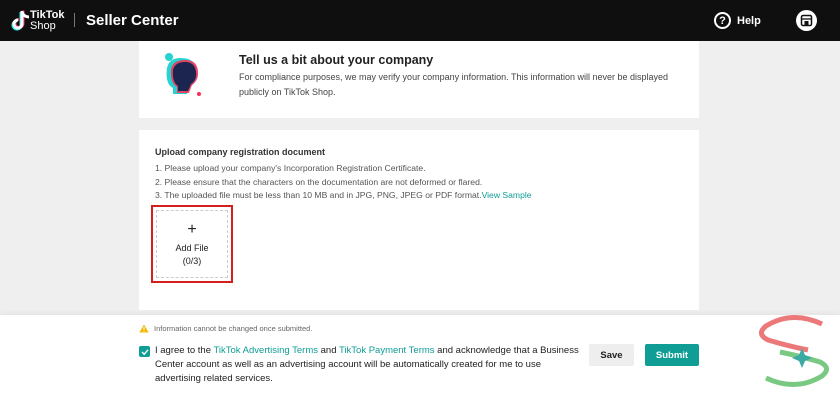  Describe the element at coordinates (328, 350) in the screenshot. I see `agree-text-and: and` at that location.